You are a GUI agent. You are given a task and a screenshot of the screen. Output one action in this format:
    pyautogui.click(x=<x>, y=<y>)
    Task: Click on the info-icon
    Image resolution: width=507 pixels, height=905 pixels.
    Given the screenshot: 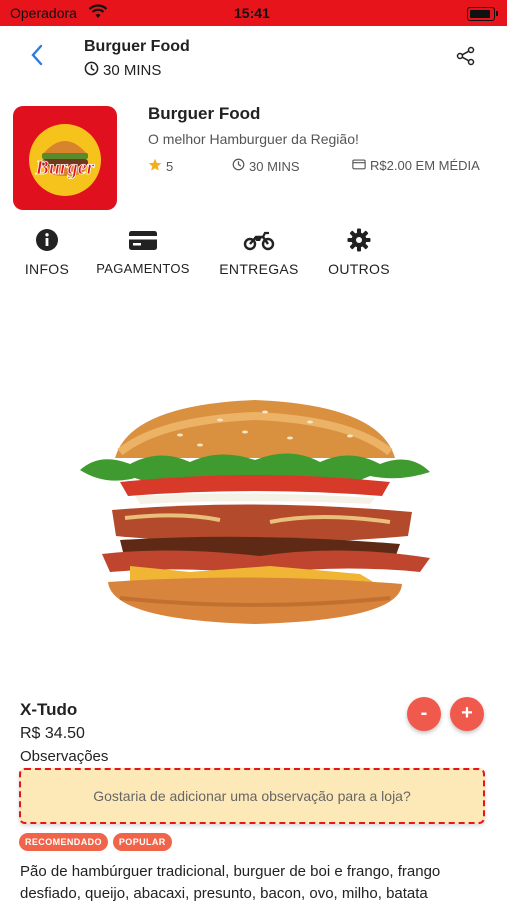 What is the action you would take?
    pyautogui.click(x=47, y=241)
    